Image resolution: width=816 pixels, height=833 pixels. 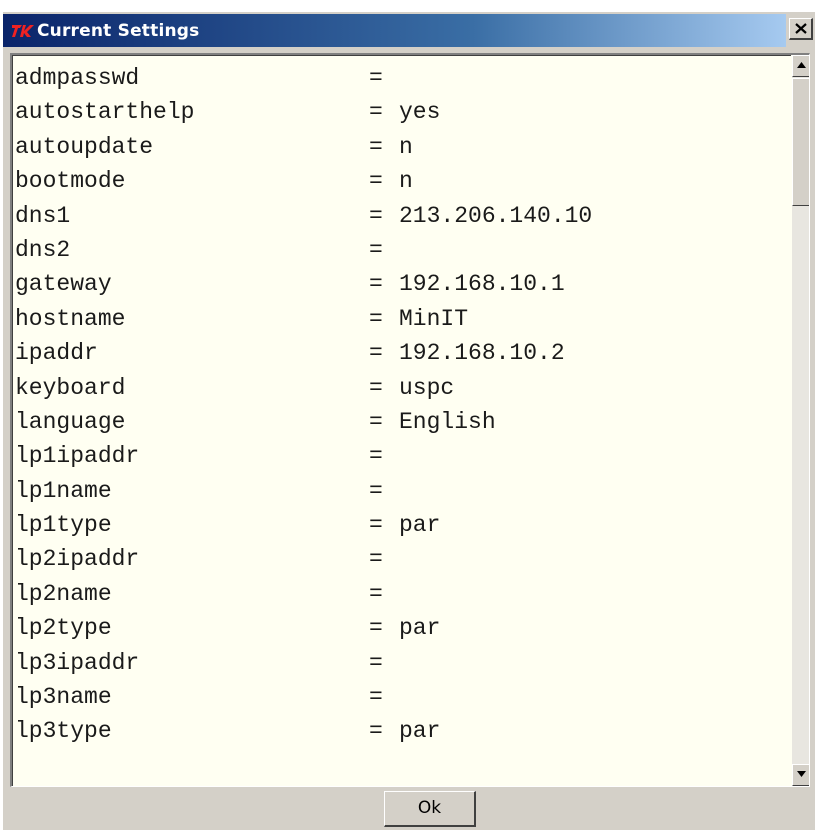 I want to click on setting-key: dns2, so click(x=43, y=249).